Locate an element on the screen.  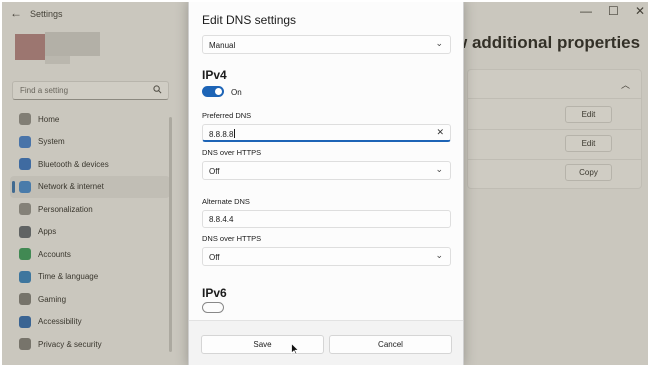
preferred-dns-label: Preferred DNS is located at coordinates (227, 115).